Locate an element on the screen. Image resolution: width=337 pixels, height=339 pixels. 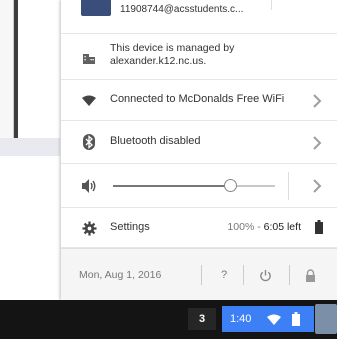
volume-icon is located at coordinates (89, 186).